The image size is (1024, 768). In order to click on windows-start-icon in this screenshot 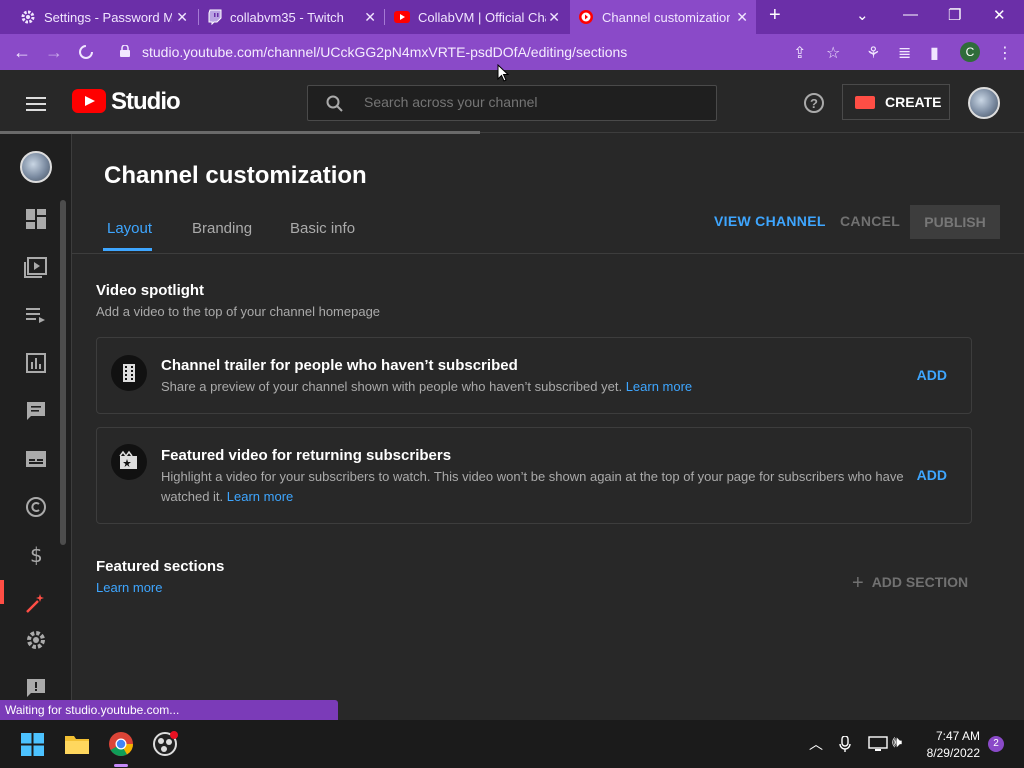, I will do `click(32, 744)`.